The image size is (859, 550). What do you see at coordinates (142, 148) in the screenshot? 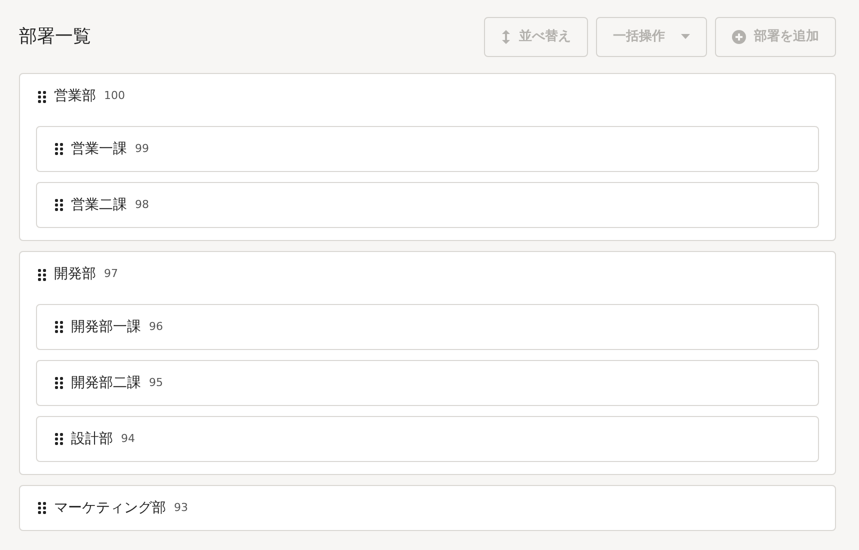
I see `member-count: 99` at bounding box center [142, 148].